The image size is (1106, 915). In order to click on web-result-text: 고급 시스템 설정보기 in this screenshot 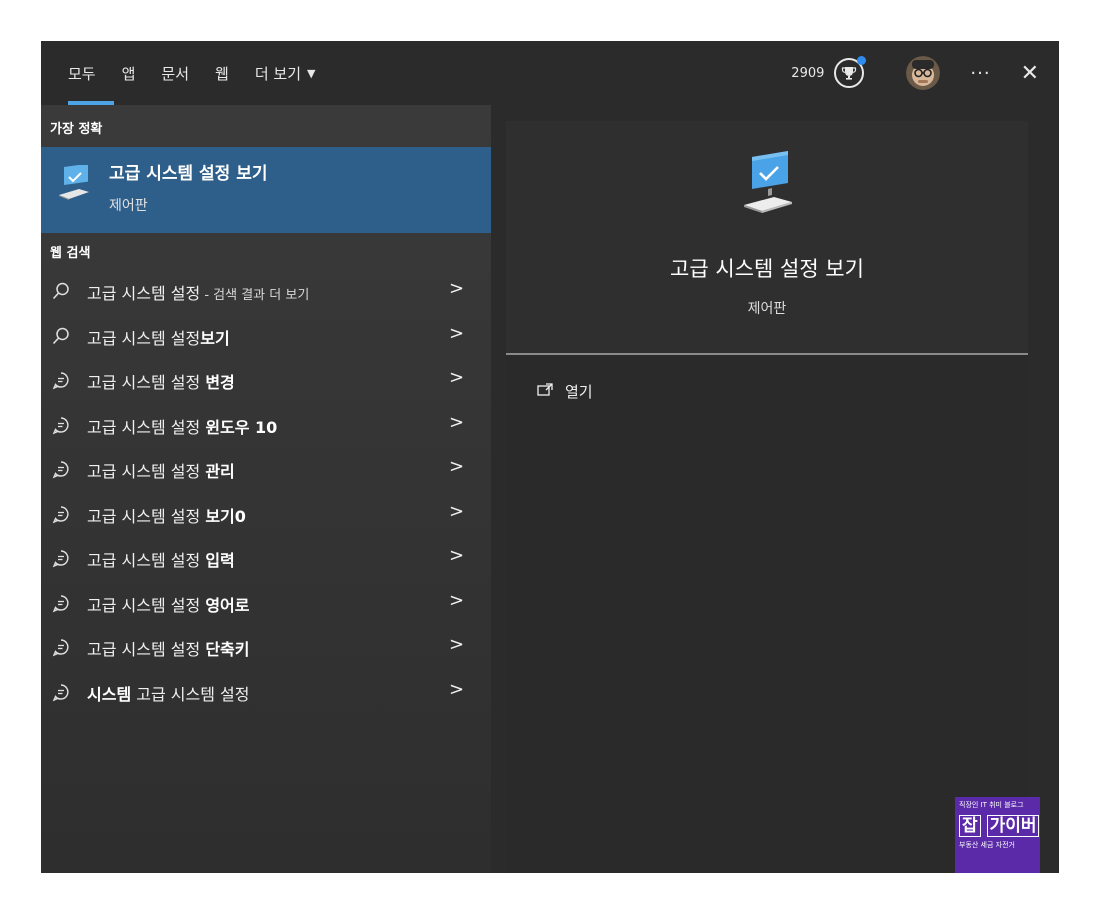, I will do `click(158, 337)`.